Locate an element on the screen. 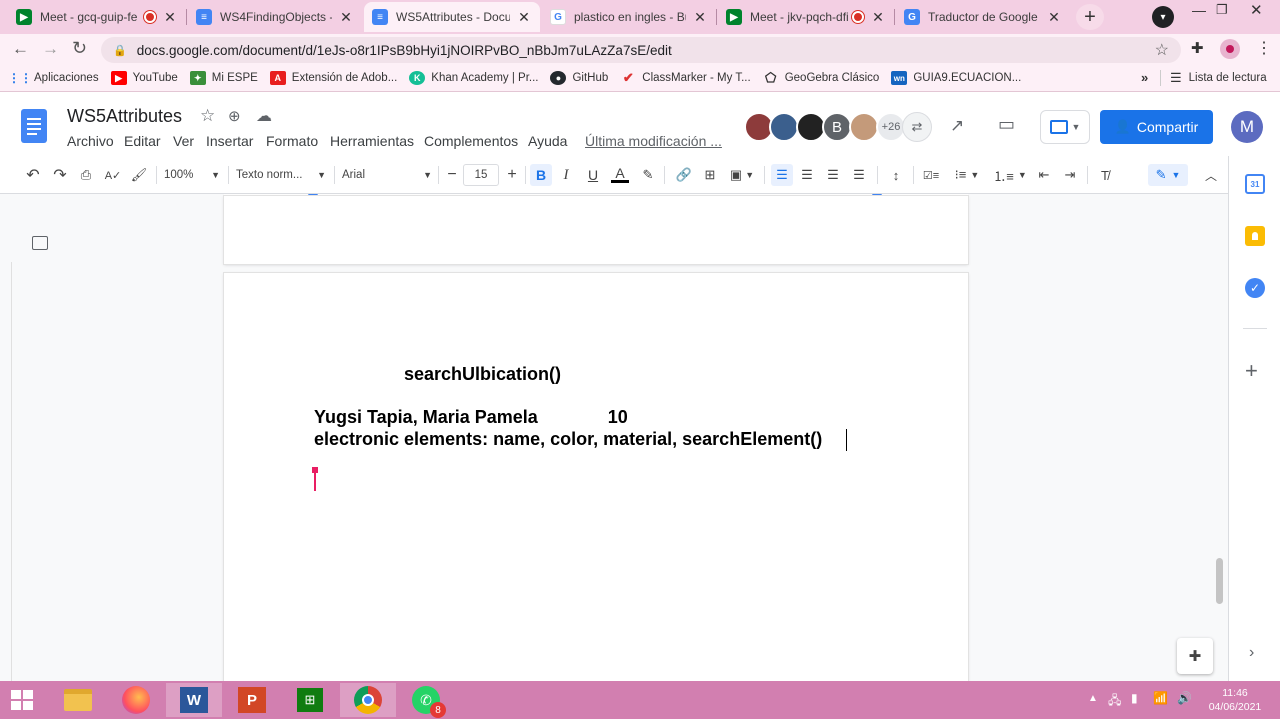 The width and height of the screenshot is (1280, 719). browser-menu-icon: ⋮ is located at coordinates (1264, 48).